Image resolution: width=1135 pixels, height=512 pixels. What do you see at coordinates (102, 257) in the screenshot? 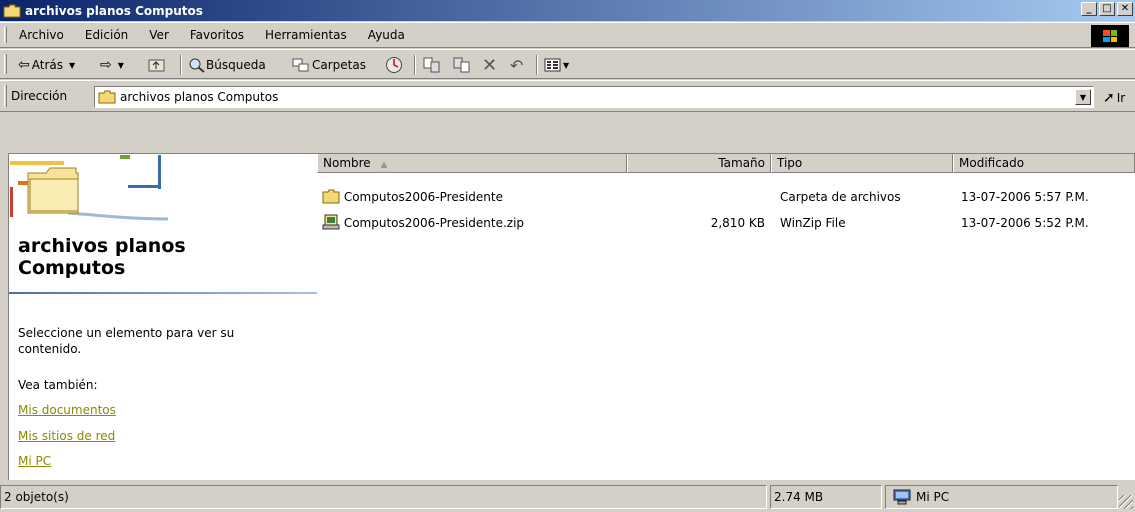
I see `folder-title: archivos planos Computos` at bounding box center [102, 257].